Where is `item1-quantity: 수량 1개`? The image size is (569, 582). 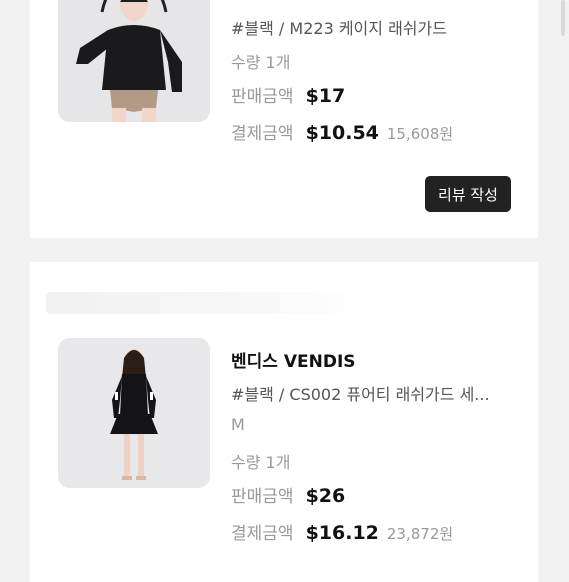 item1-quantity: 수량 1개 is located at coordinates (261, 62).